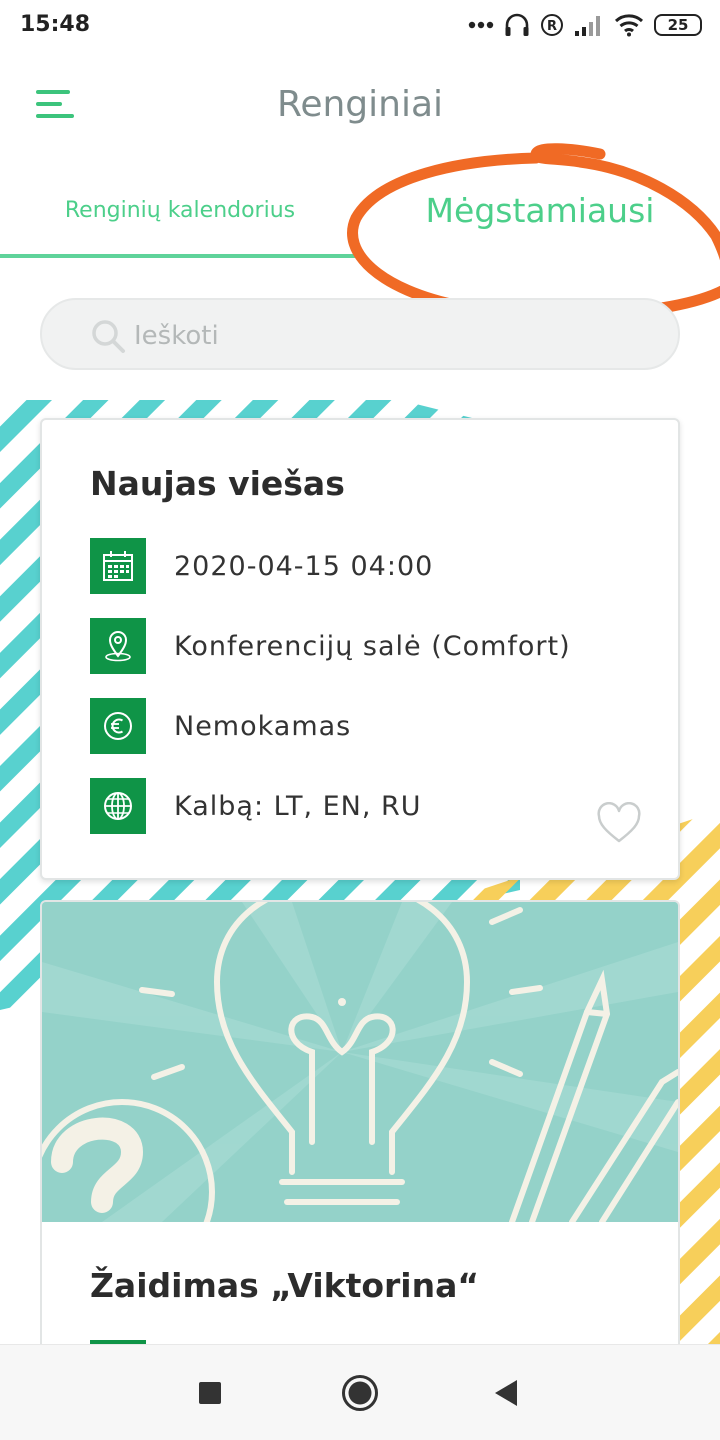 Image resolution: width=720 pixels, height=1440 pixels. Describe the element at coordinates (108, 336) in the screenshot. I see `search-icon` at that location.